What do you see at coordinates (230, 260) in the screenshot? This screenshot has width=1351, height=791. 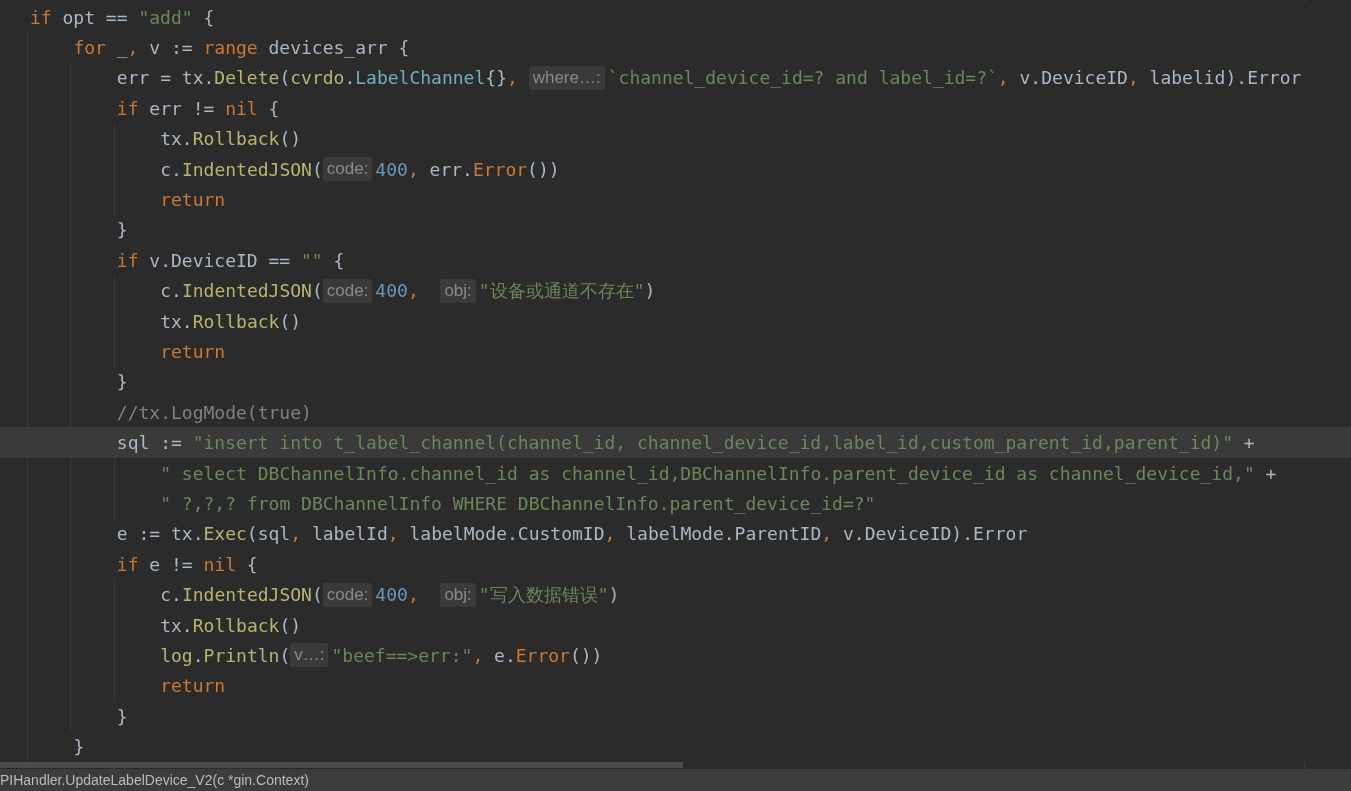 I see `code-text: if v.DeviceID == "" {` at bounding box center [230, 260].